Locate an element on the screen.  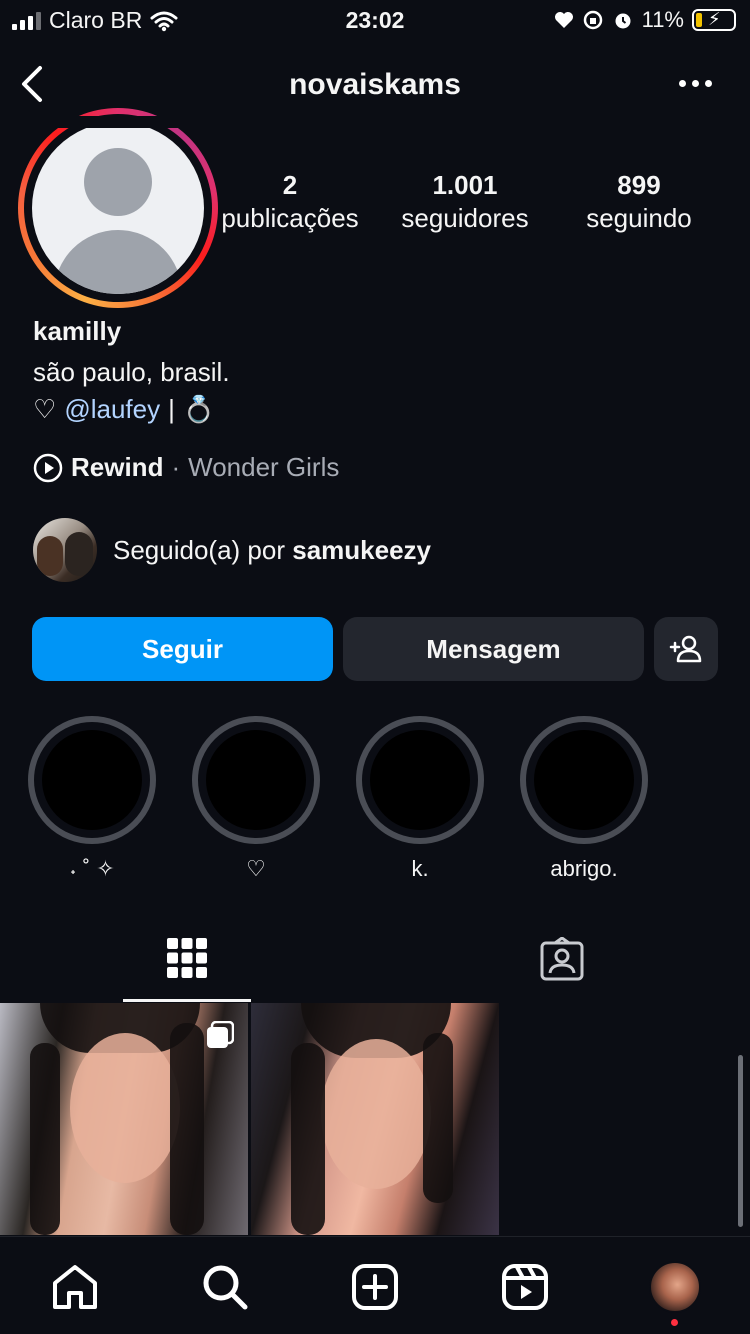
following-count: 899 is located at coordinates (639, 185).